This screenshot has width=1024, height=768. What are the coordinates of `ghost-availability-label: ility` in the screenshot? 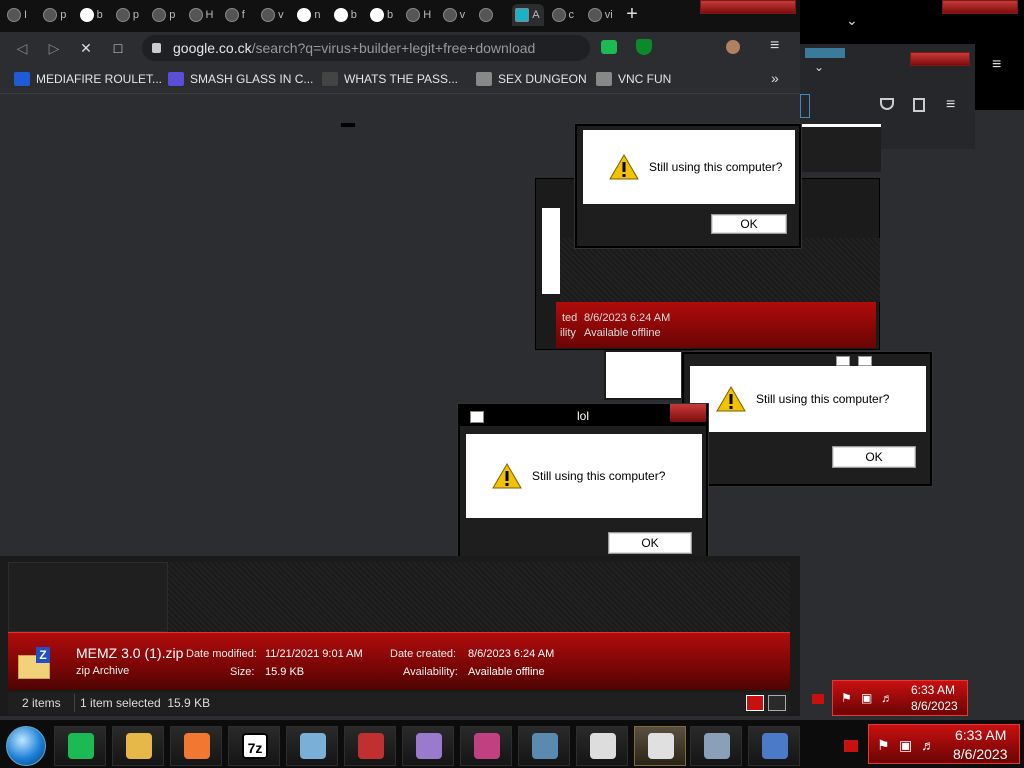 It's located at (568, 333).